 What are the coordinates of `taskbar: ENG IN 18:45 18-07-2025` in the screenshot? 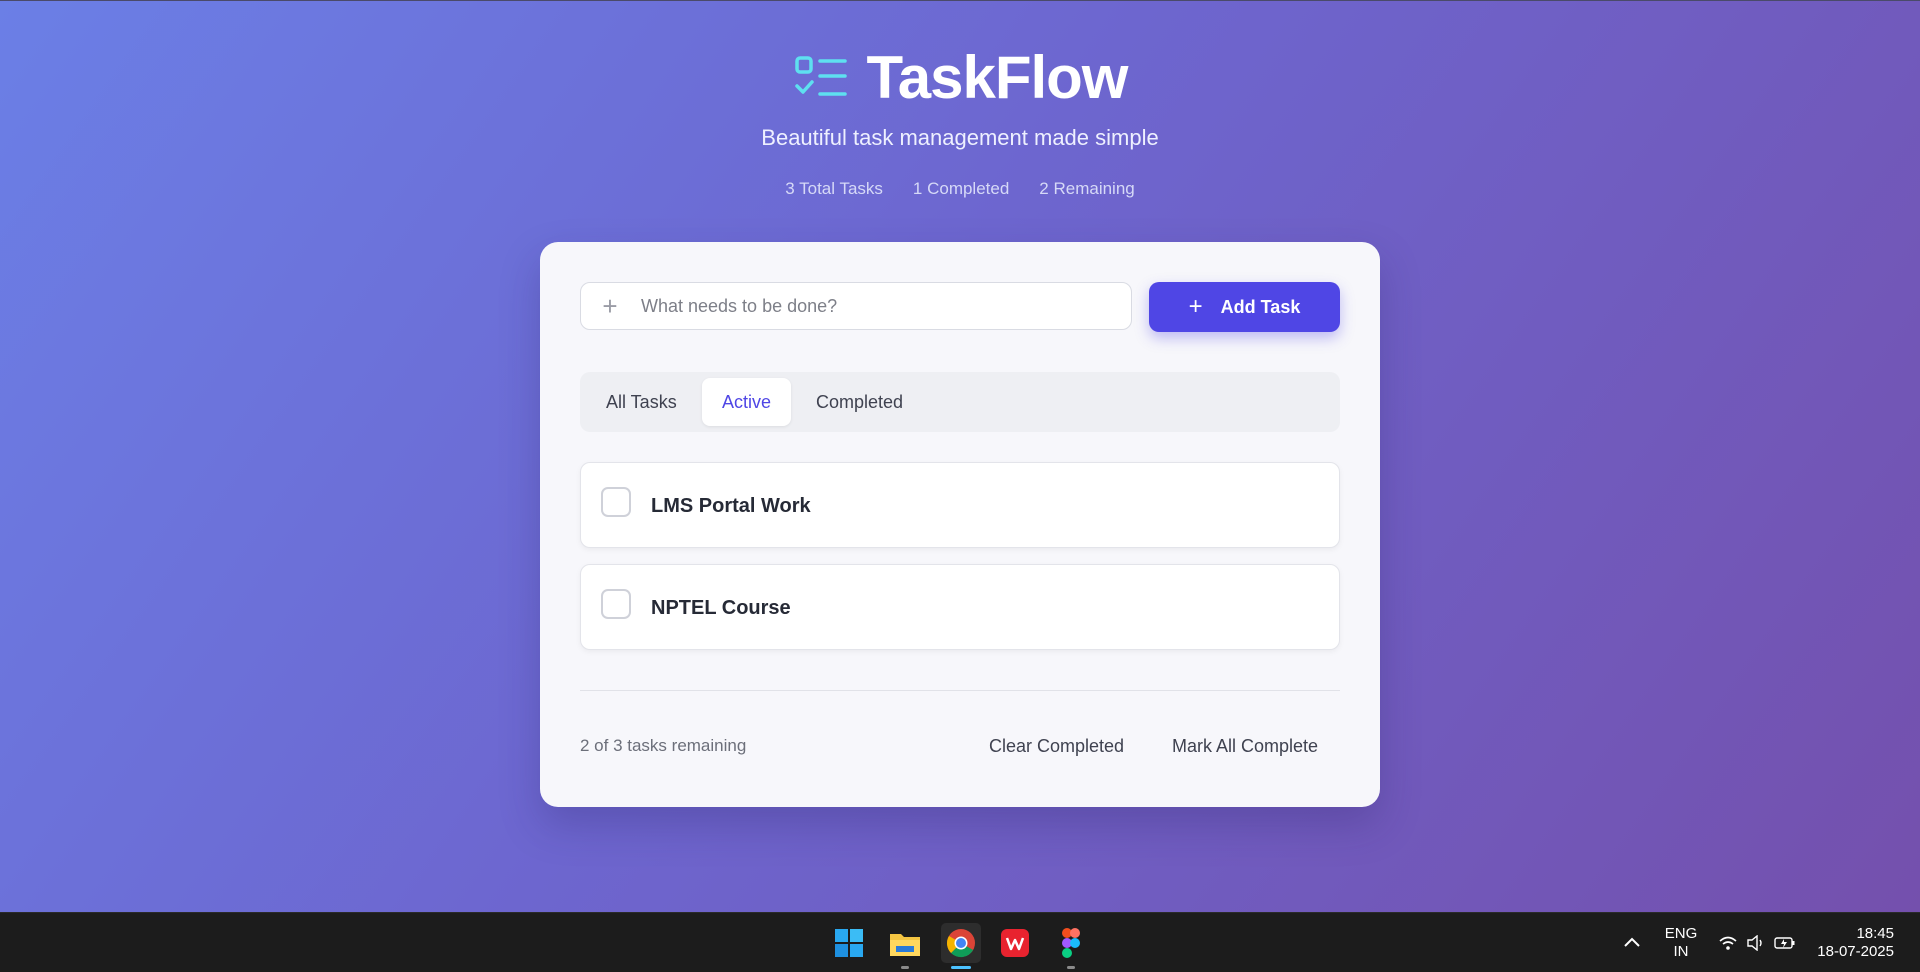 It's located at (960, 942).